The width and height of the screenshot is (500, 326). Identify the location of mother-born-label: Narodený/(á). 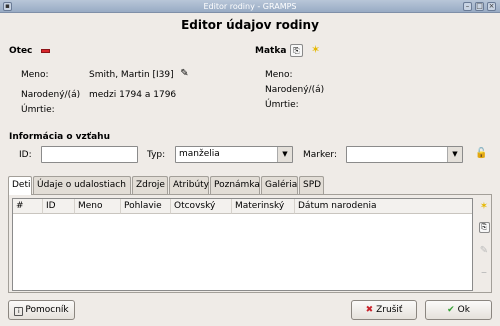
(295, 90).